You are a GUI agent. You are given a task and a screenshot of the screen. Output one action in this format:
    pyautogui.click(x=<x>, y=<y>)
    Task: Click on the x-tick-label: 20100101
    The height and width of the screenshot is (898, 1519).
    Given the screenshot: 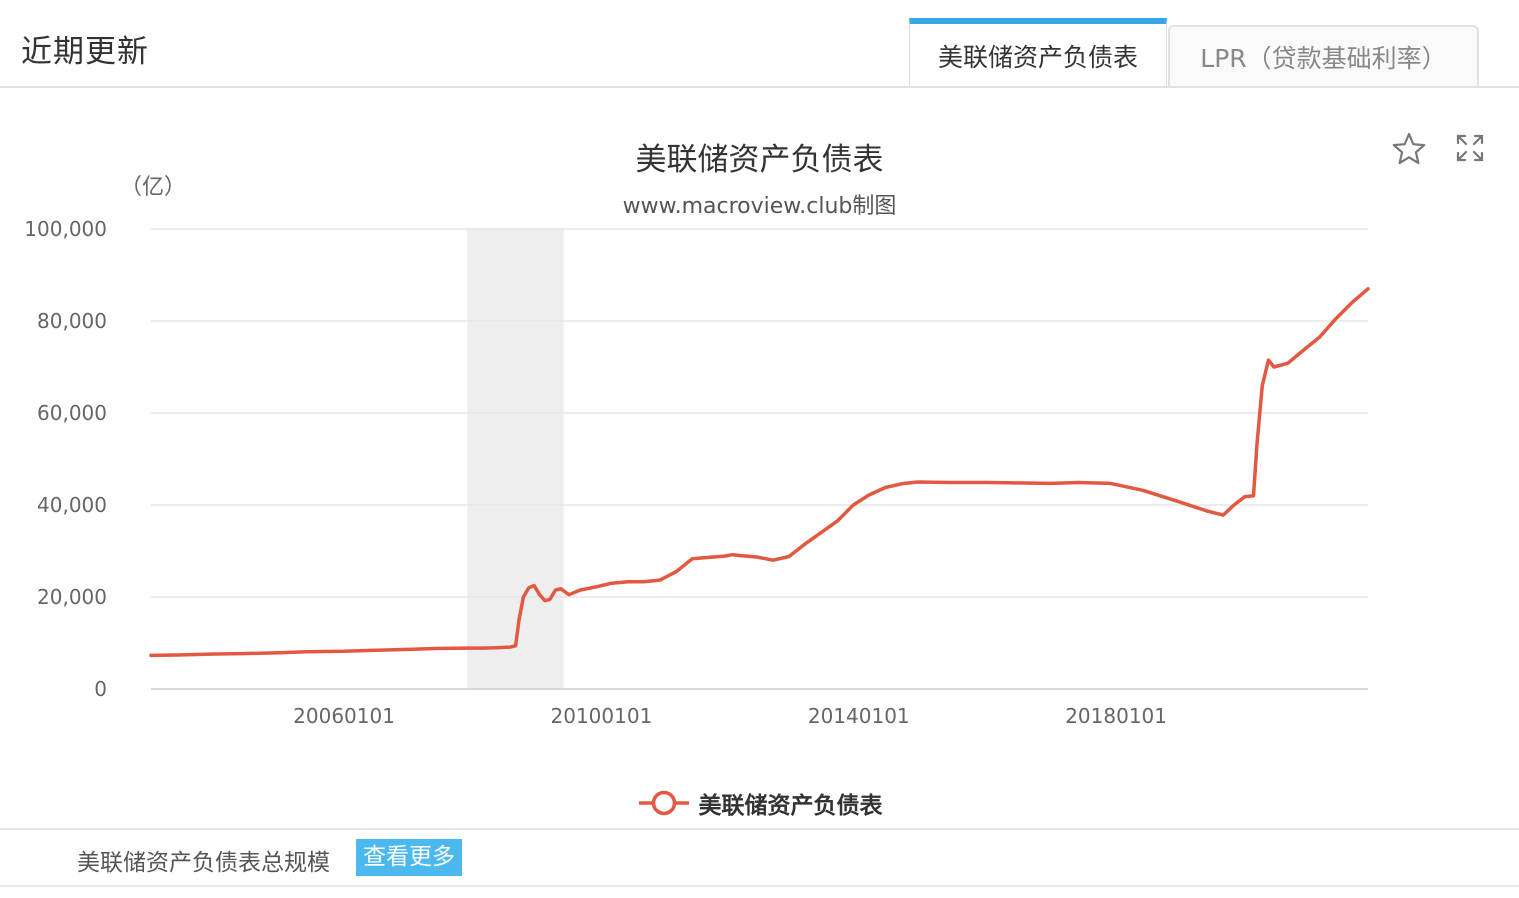 What is the action you would take?
    pyautogui.click(x=602, y=716)
    